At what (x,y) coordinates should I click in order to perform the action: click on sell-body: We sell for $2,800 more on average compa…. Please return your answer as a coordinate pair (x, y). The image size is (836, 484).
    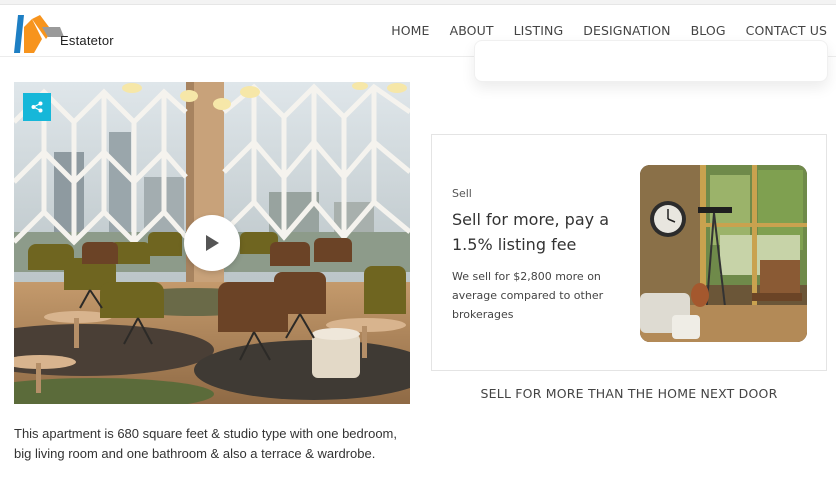
    Looking at the image, I should click on (528, 295).